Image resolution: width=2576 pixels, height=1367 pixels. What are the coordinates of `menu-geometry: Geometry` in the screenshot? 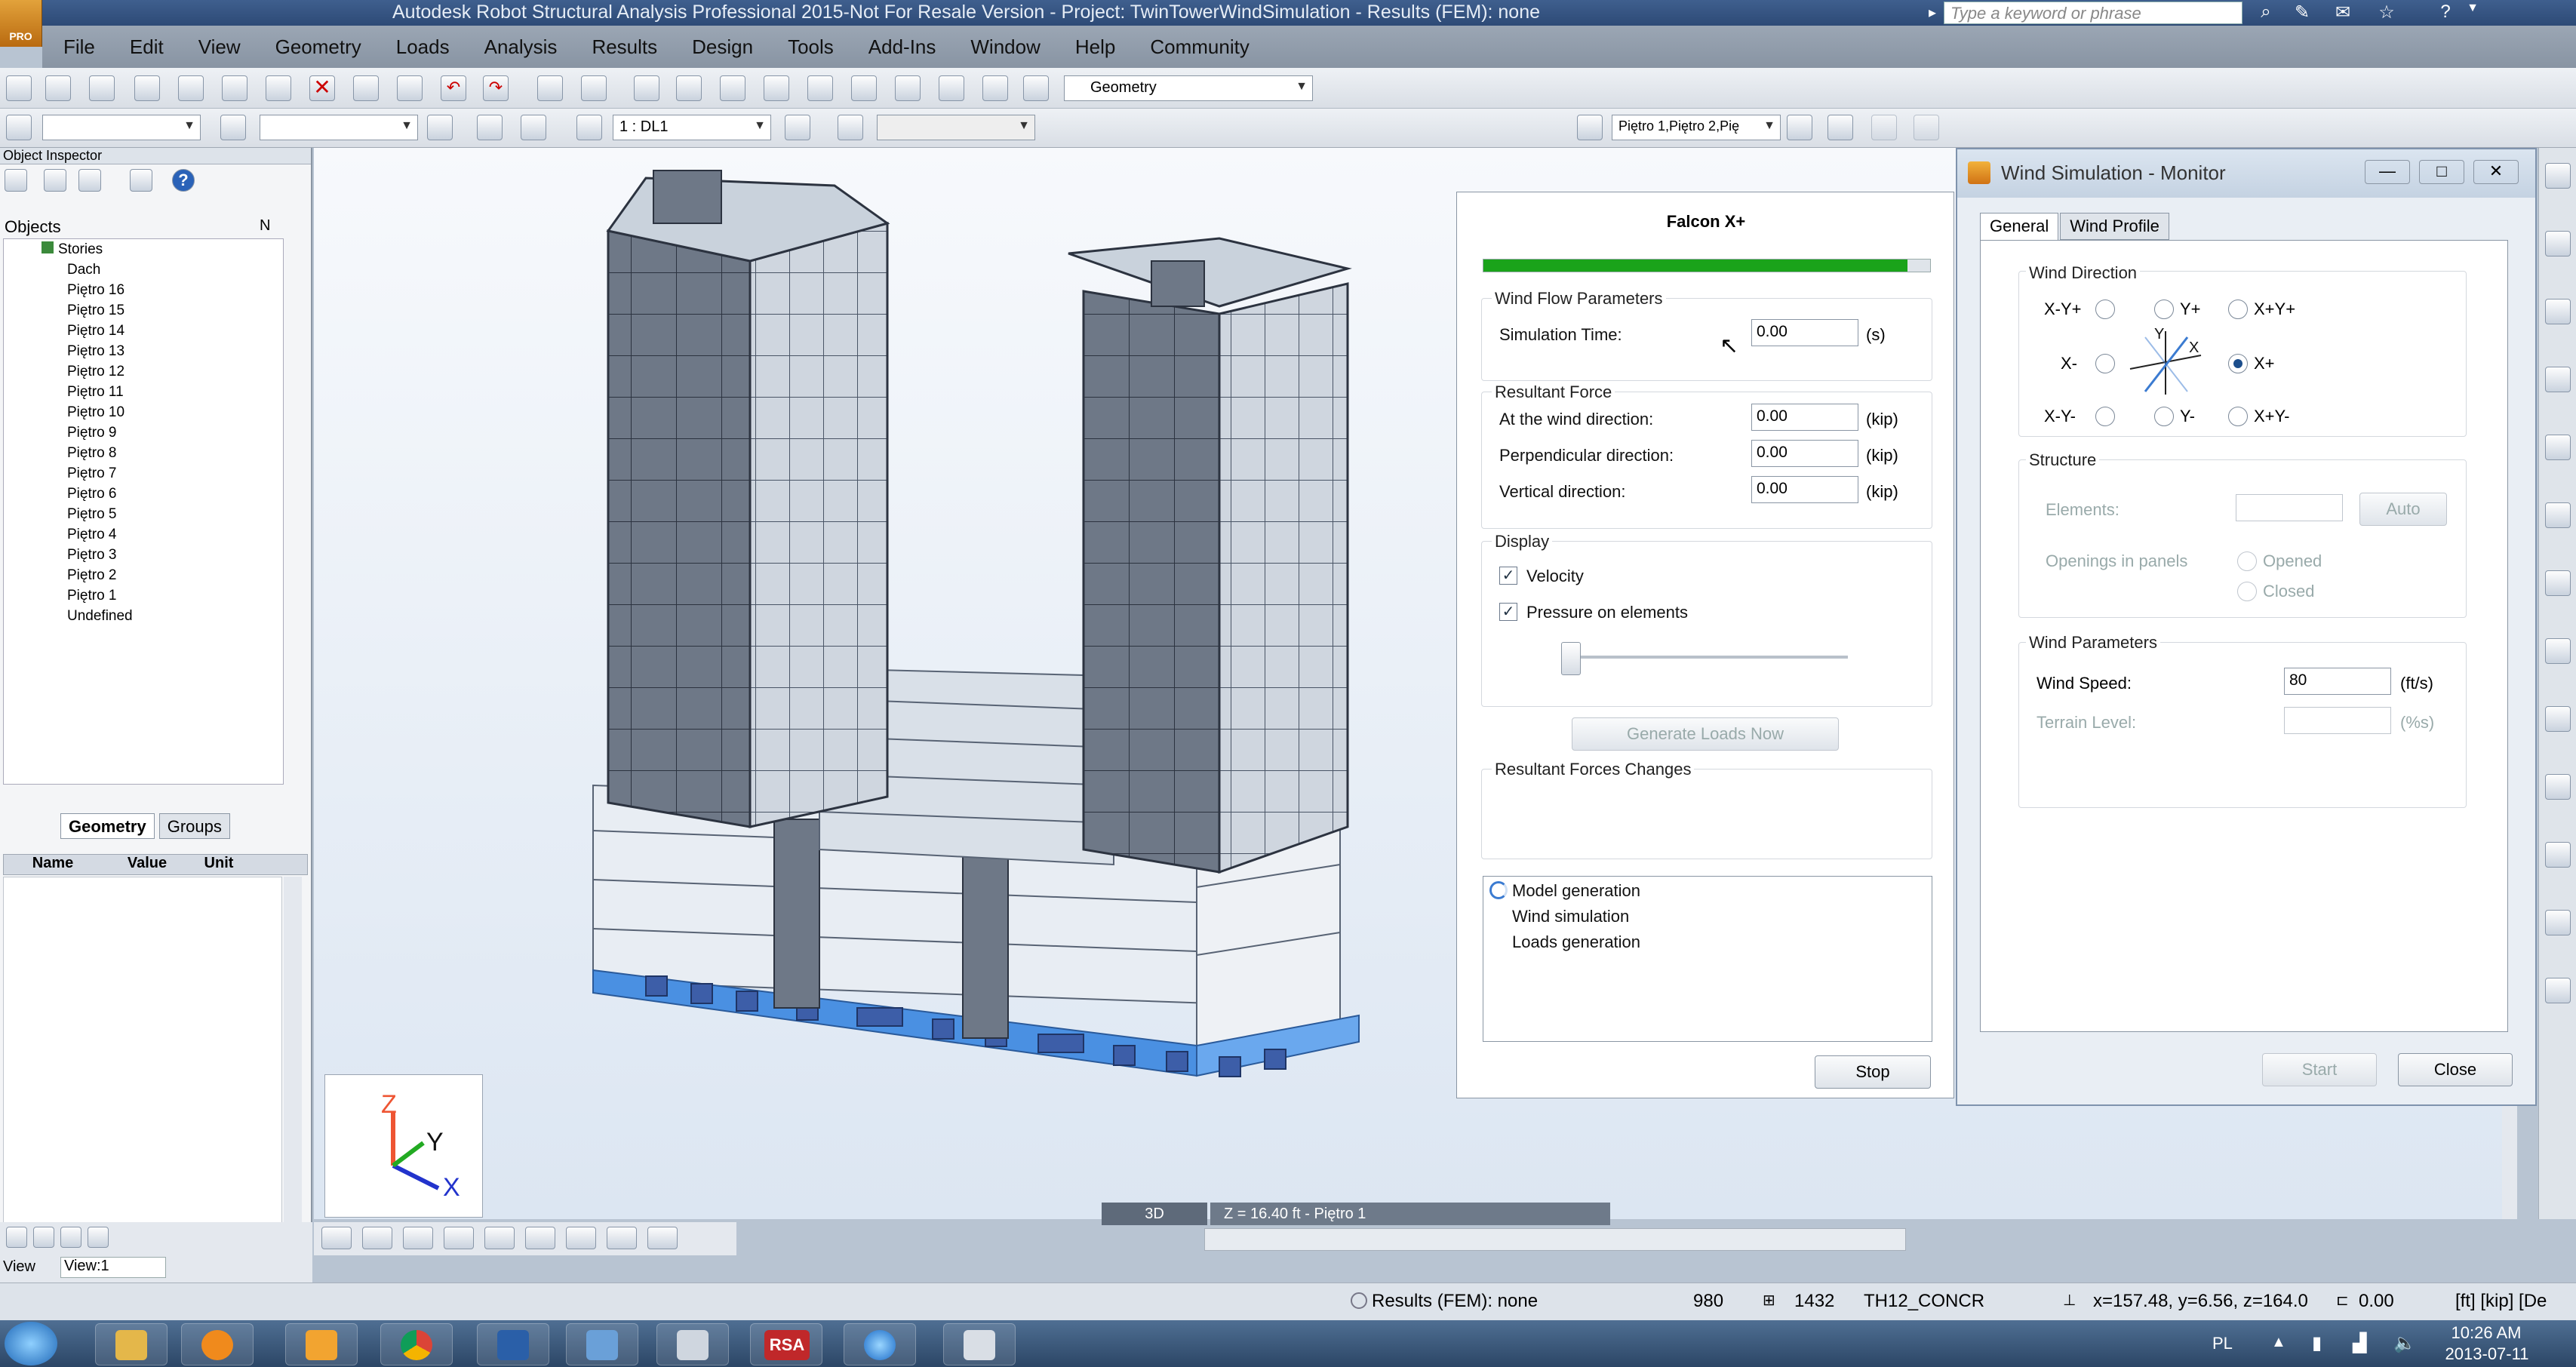 It's located at (318, 47).